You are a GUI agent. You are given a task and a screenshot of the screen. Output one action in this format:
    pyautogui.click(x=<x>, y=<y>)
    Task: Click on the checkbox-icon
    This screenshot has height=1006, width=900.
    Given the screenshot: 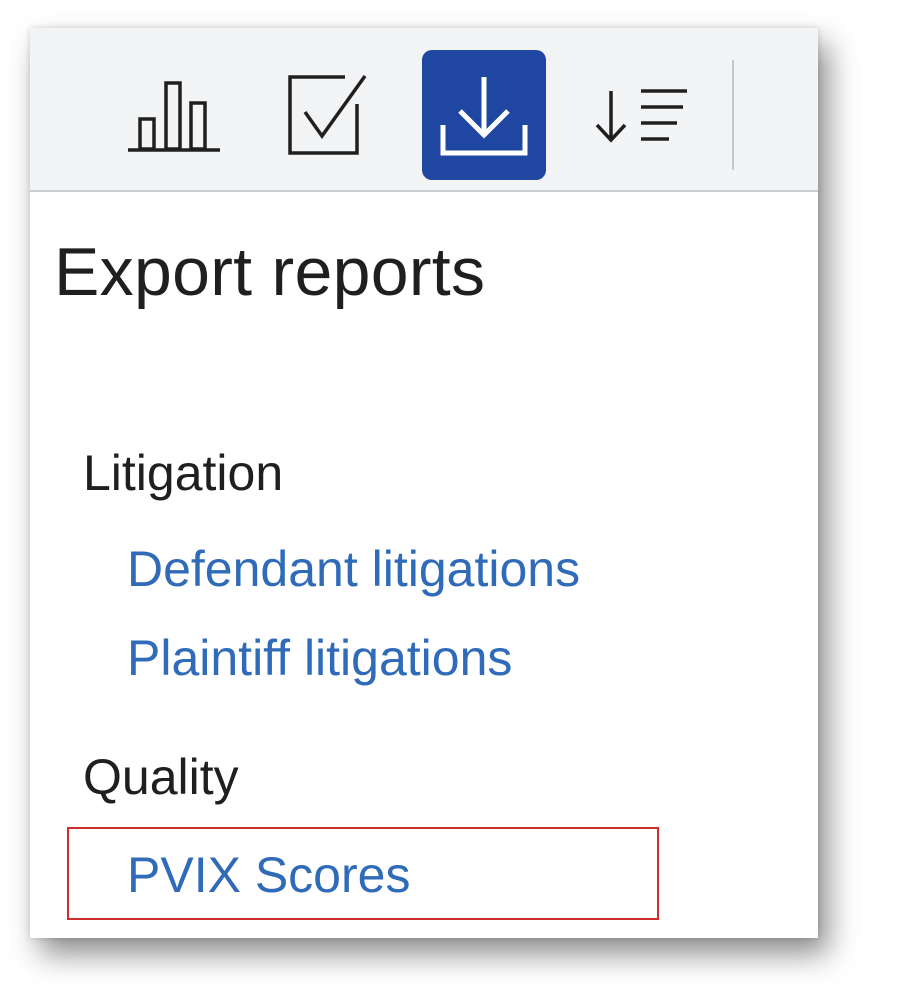 What is the action you would take?
    pyautogui.click(x=328, y=115)
    